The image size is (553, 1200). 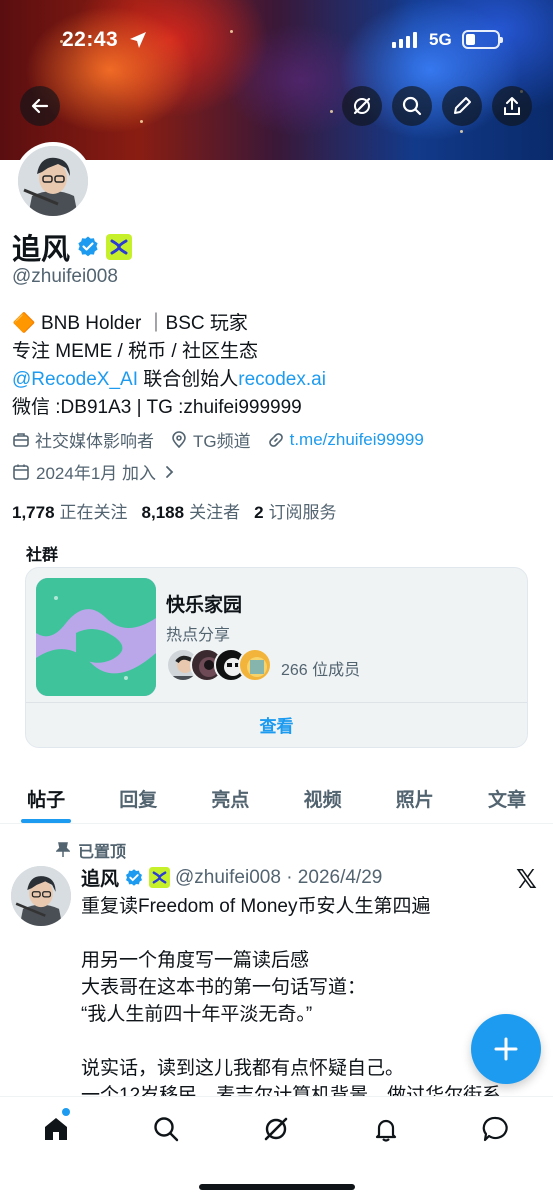 What do you see at coordinates (404, 40) in the screenshot?
I see `signal-icon` at bounding box center [404, 40].